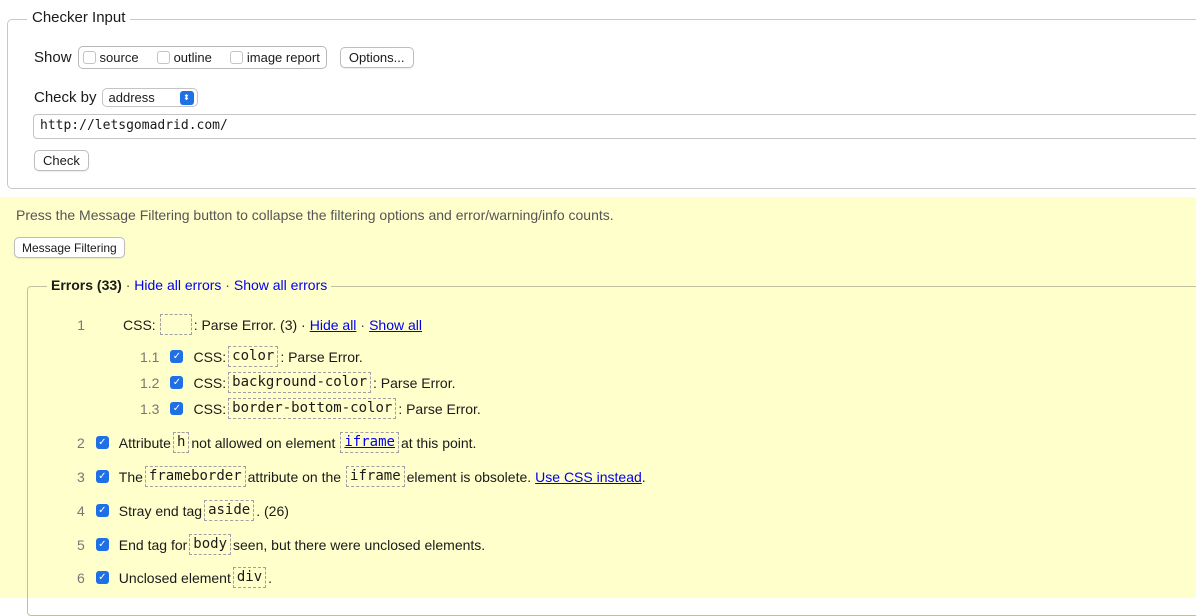 This screenshot has height=616, width=1196. I want to click on check-by-row: Check by address ⬍, so click(116, 97).